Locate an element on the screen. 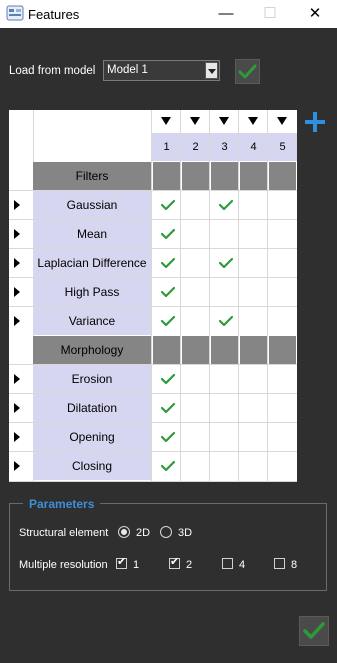  load-confirm-button is located at coordinates (247, 71).